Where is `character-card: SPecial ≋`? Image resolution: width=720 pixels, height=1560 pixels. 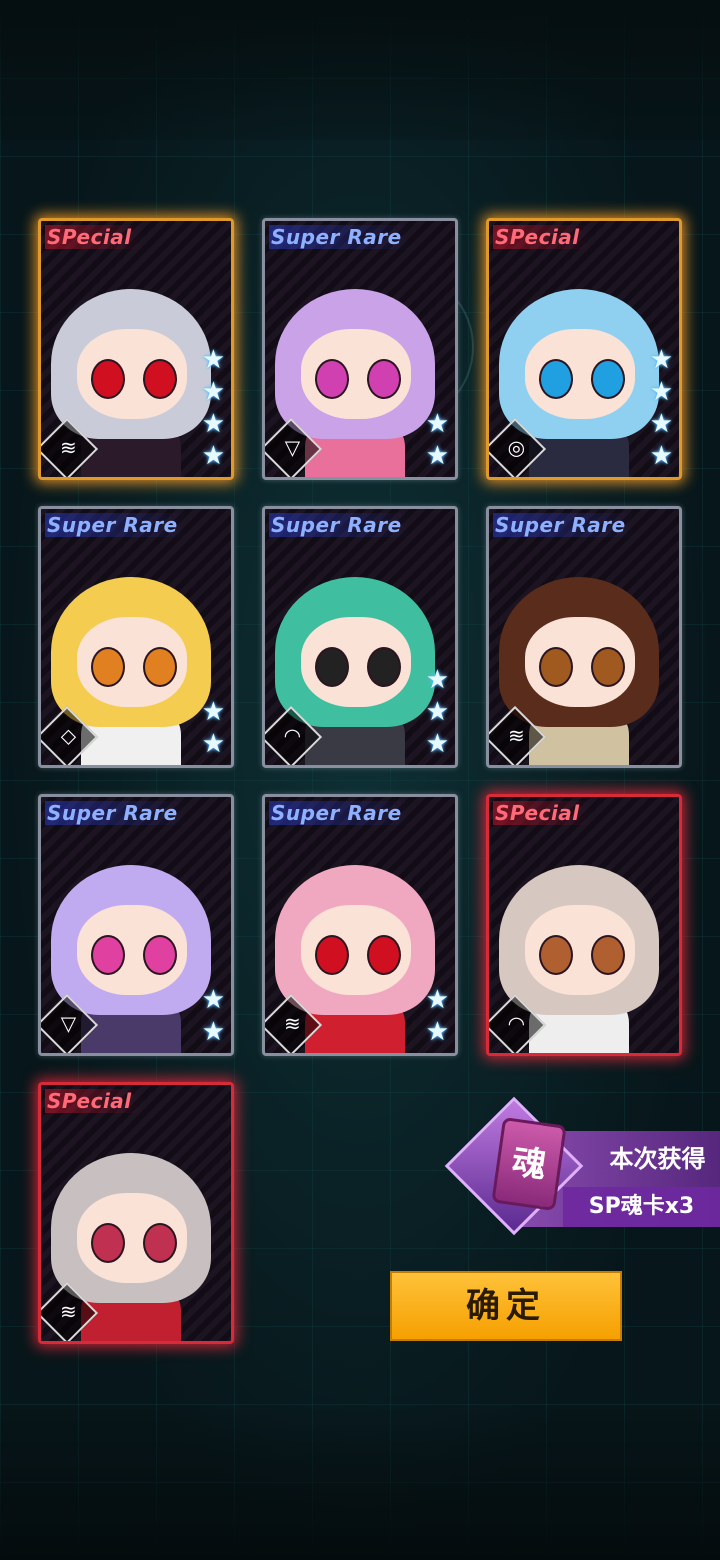
character-card: SPecial ≋ is located at coordinates (136, 1213).